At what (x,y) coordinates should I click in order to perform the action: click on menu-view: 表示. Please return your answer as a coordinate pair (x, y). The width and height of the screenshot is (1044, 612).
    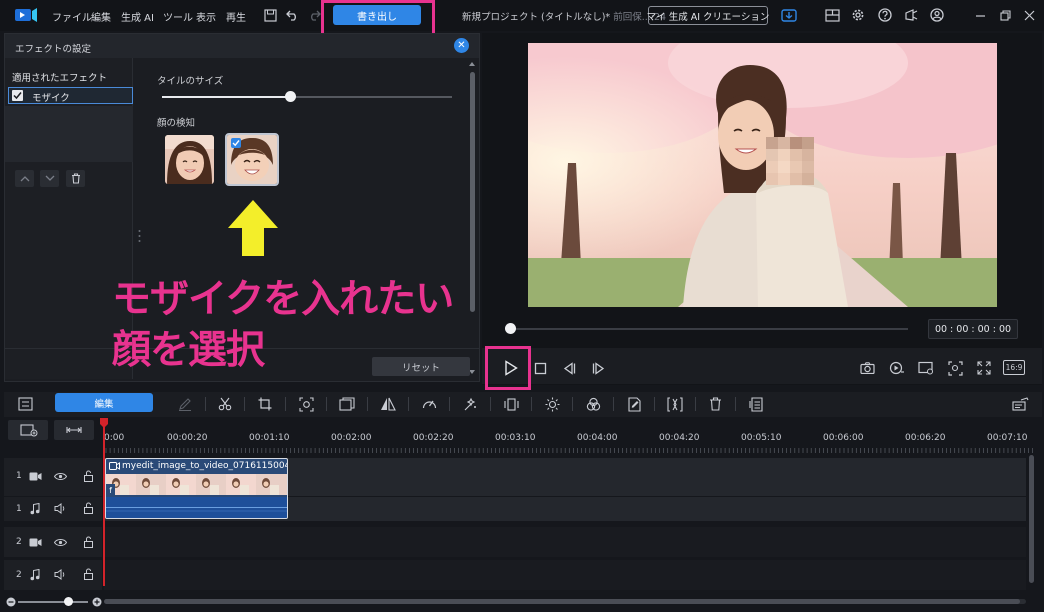
    Looking at the image, I should click on (206, 16).